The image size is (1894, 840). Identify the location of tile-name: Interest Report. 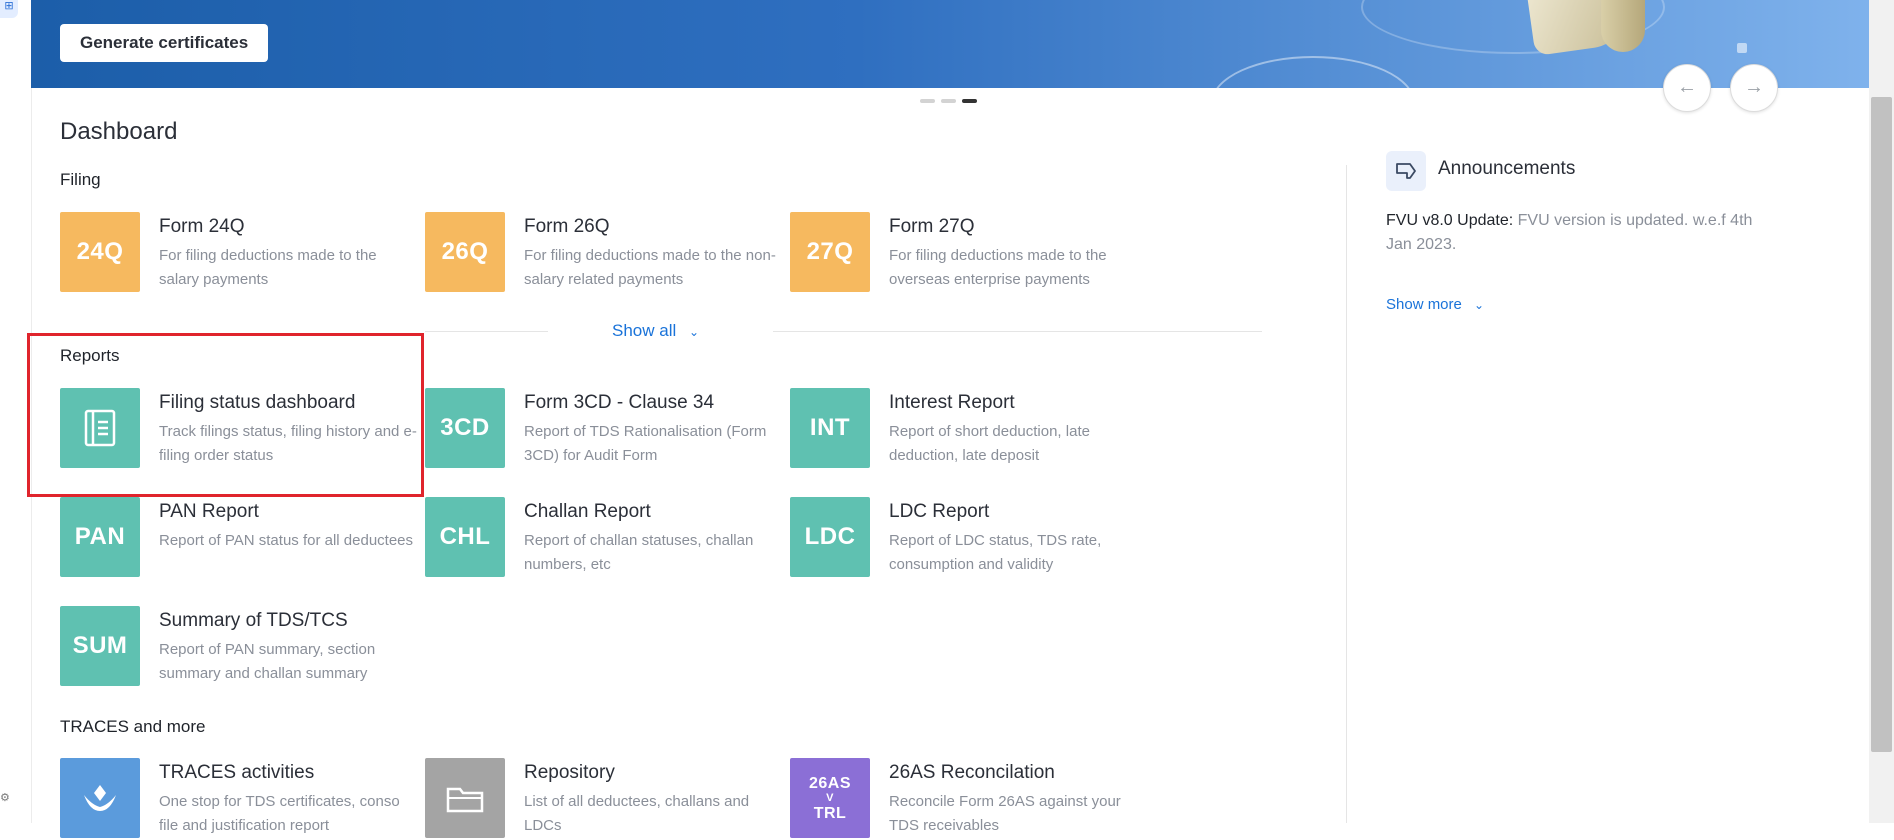
(952, 402).